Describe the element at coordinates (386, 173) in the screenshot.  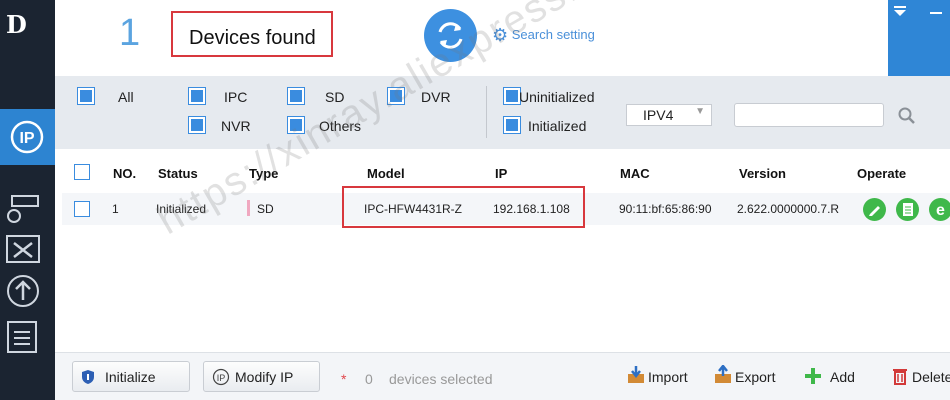
I see `column-header-model: Model` at that location.